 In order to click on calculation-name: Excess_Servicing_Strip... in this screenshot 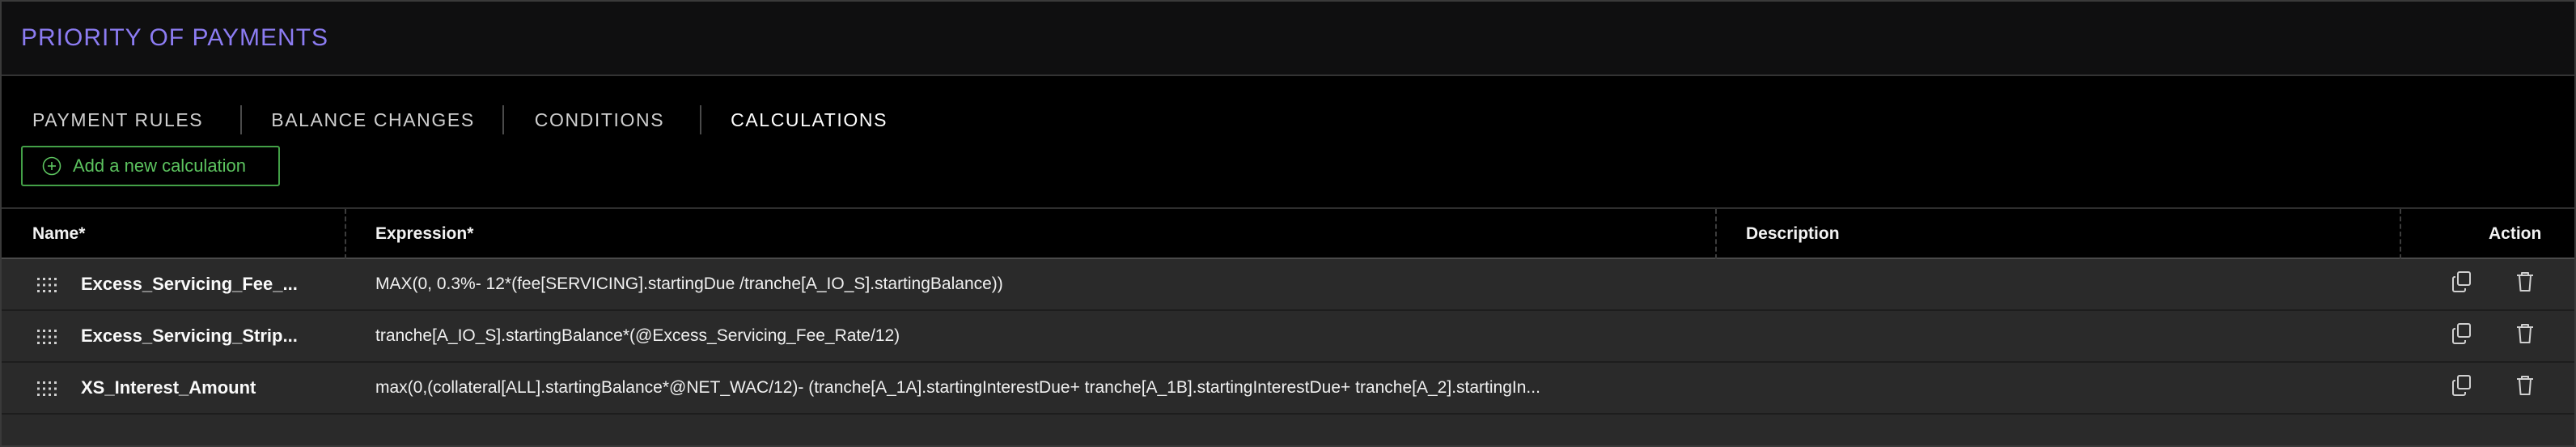, I will do `click(210, 336)`.